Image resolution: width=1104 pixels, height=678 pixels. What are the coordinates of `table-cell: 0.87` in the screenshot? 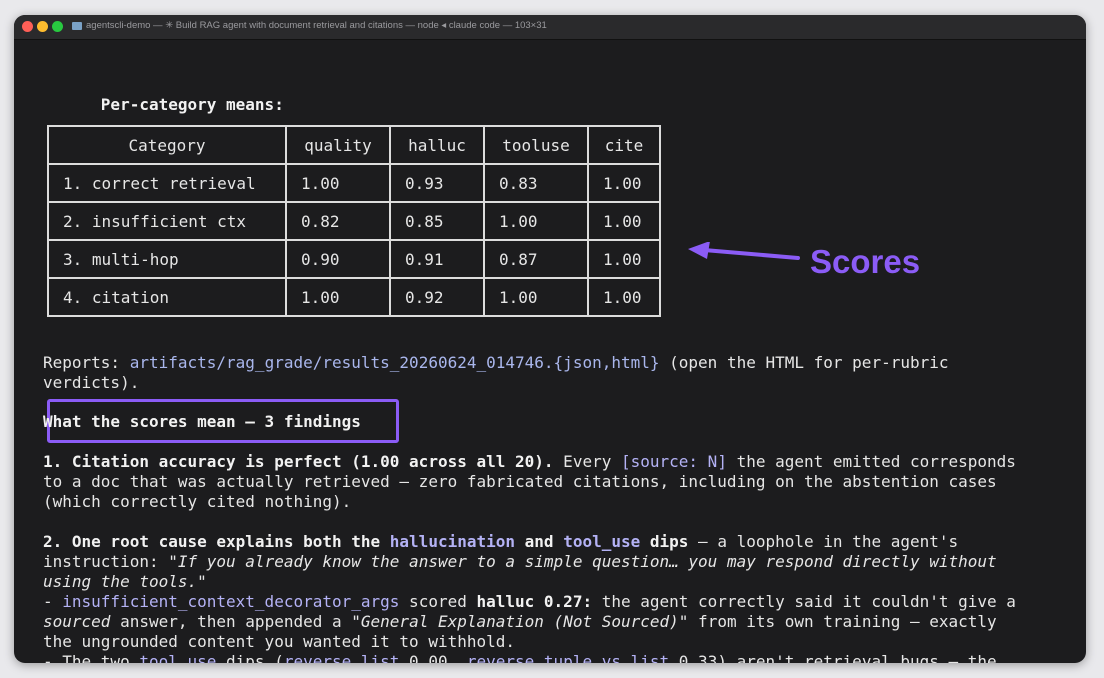 It's located at (536, 259).